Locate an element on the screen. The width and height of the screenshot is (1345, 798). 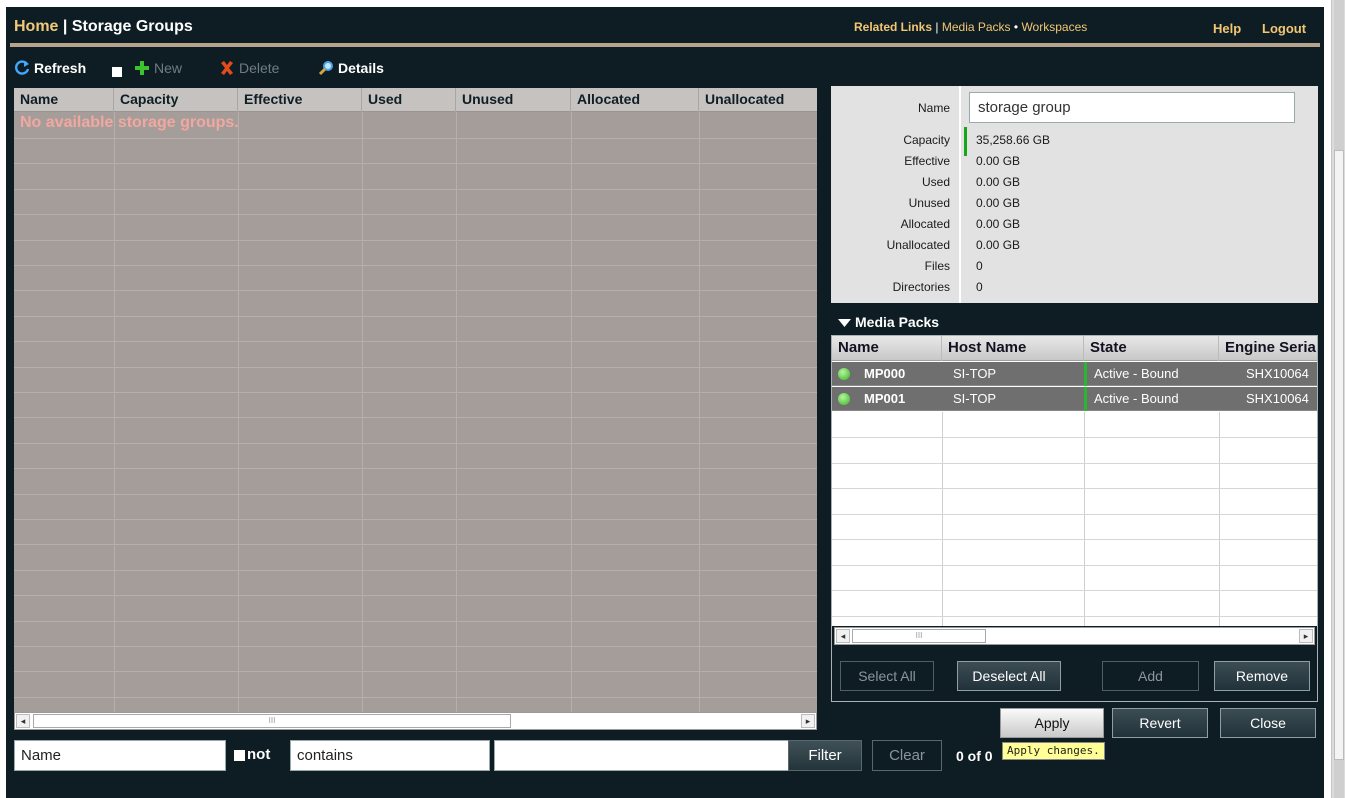
details-button: Details is located at coordinates (351, 68).